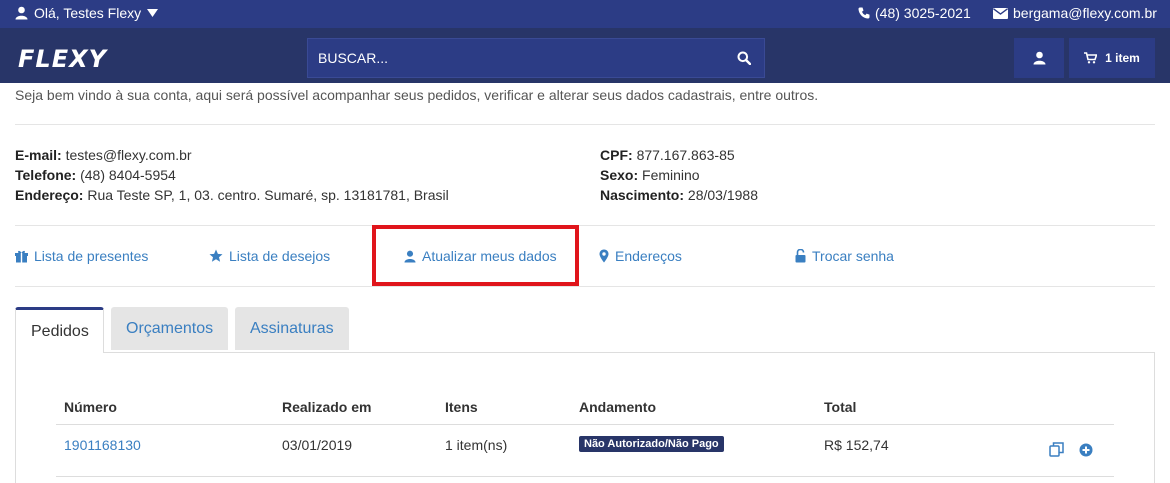 This screenshot has height=483, width=1170. I want to click on order-total: R$ 152,74, so click(856, 445).